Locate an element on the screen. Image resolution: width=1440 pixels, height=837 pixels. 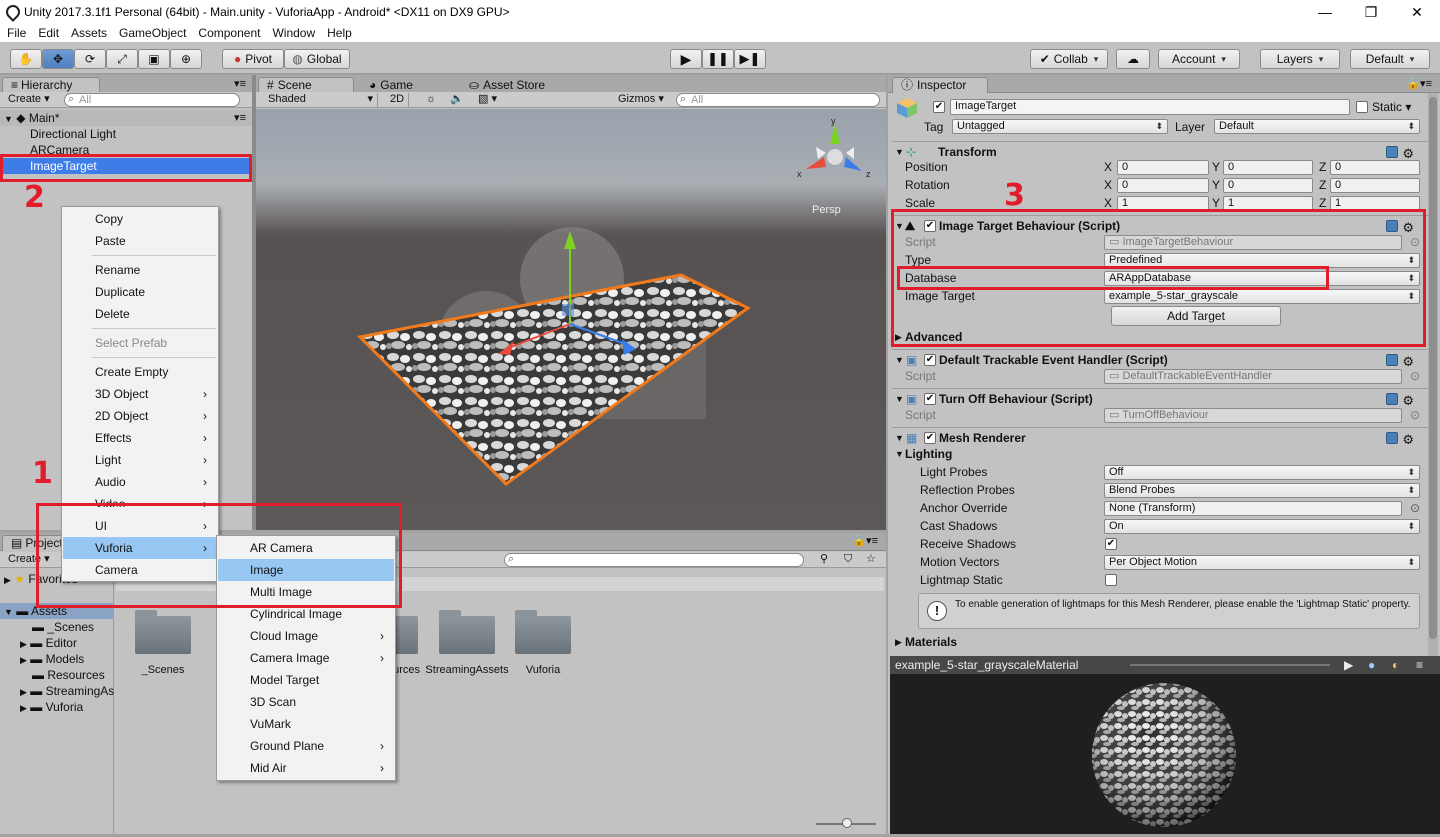
preview-play-icon: ▶ is located at coordinates (1348, 665).